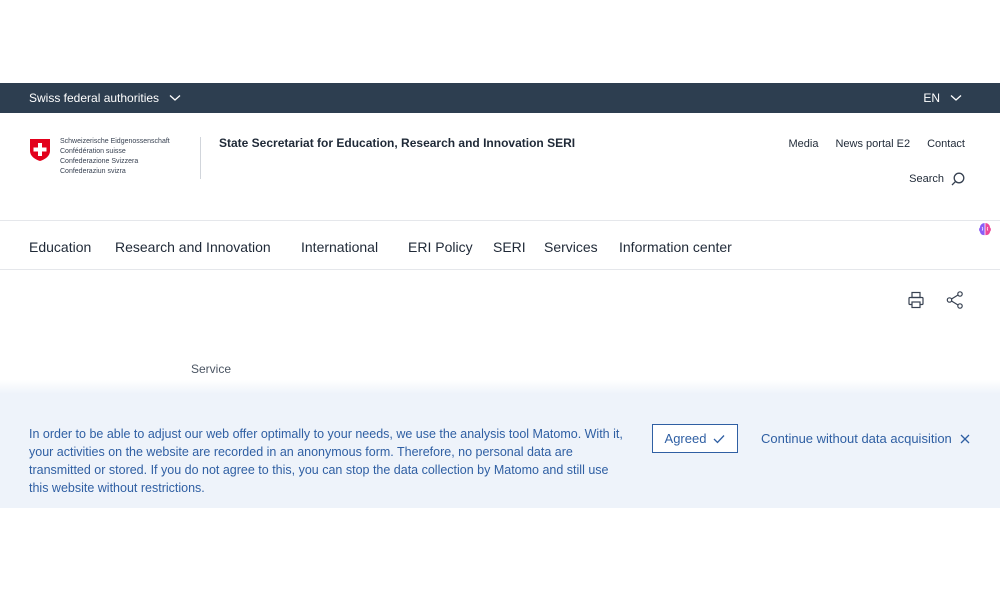 The height and width of the screenshot is (591, 1004). Describe the element at coordinates (719, 438) in the screenshot. I see `check-icon` at that location.